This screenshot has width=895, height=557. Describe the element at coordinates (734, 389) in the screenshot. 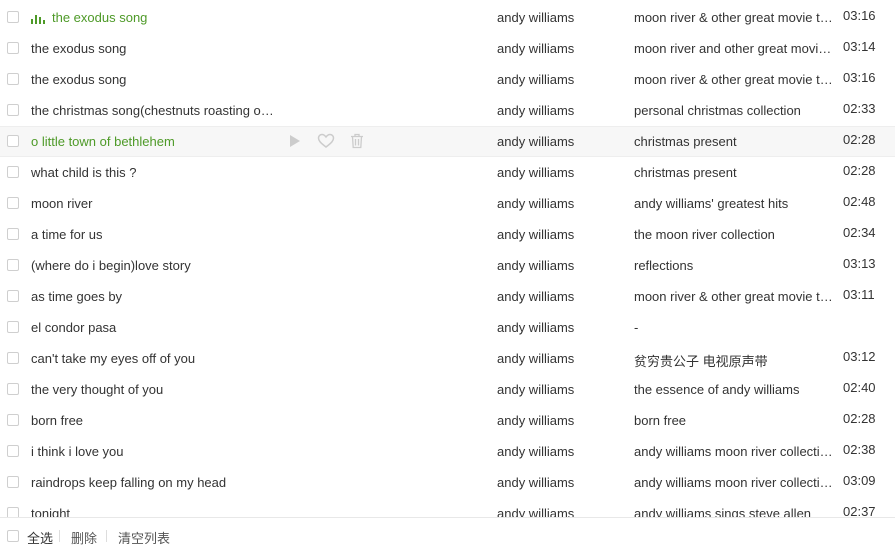

I see `song-album: the essence of andy williams` at that location.